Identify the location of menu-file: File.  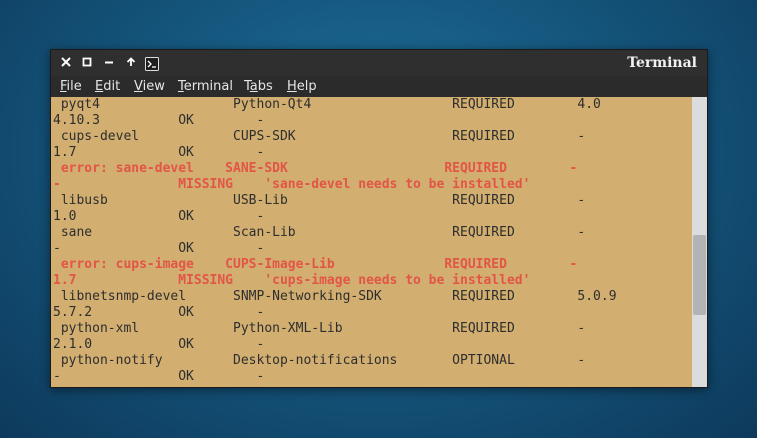
(71, 86).